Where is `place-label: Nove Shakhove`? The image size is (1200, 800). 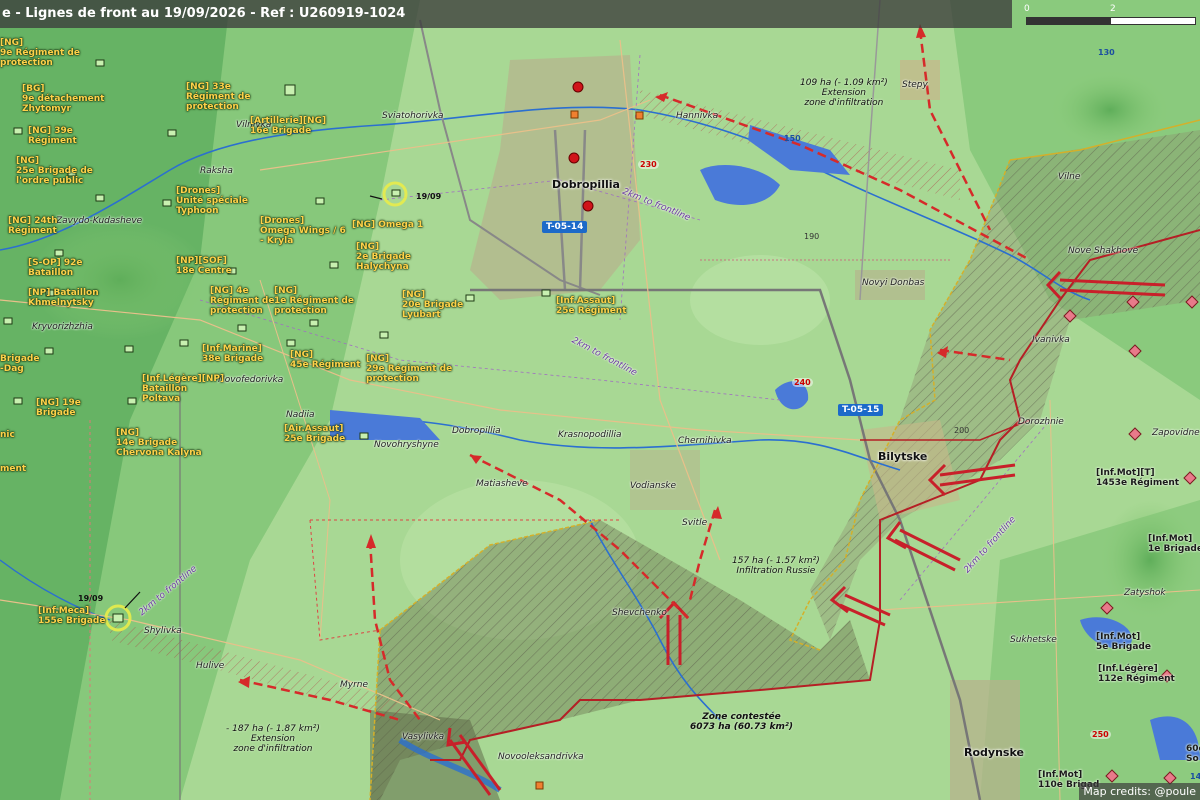 place-label: Nove Shakhove is located at coordinates (1103, 251).